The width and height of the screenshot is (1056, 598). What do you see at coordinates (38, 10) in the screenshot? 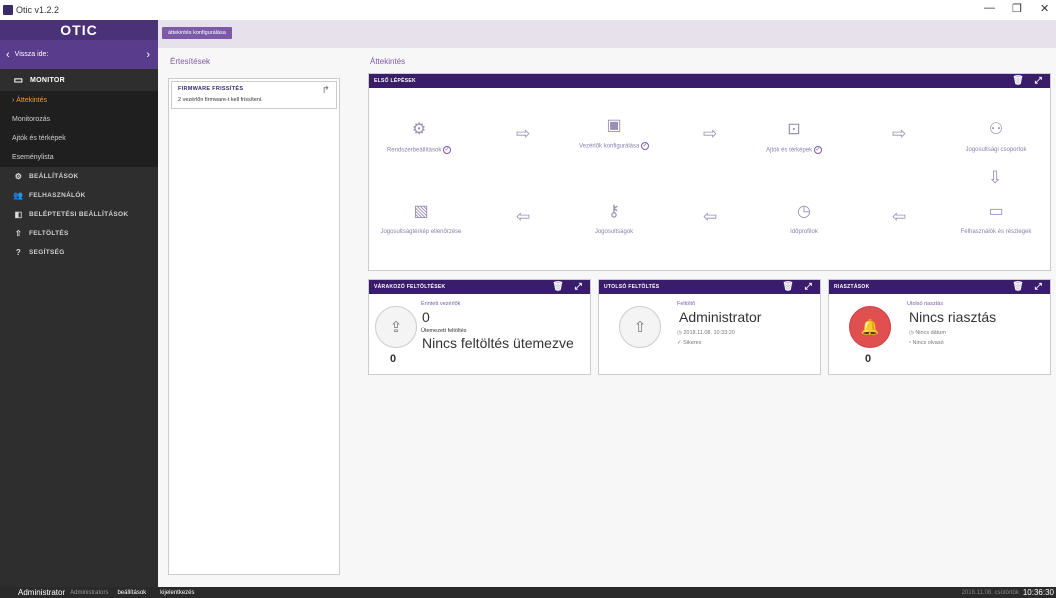
I see `window-title: Otic v1.2.2` at bounding box center [38, 10].